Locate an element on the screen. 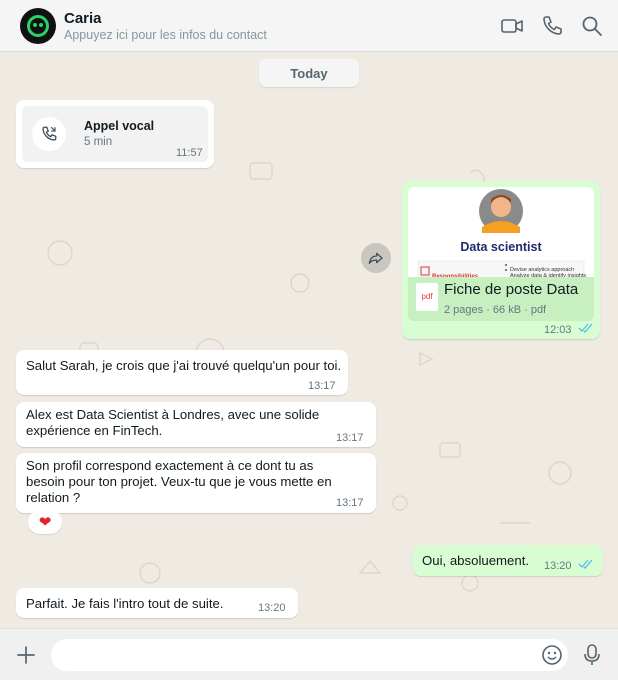 The width and height of the screenshot is (618, 680). document-preview-title: Data scientist is located at coordinates (501, 247).